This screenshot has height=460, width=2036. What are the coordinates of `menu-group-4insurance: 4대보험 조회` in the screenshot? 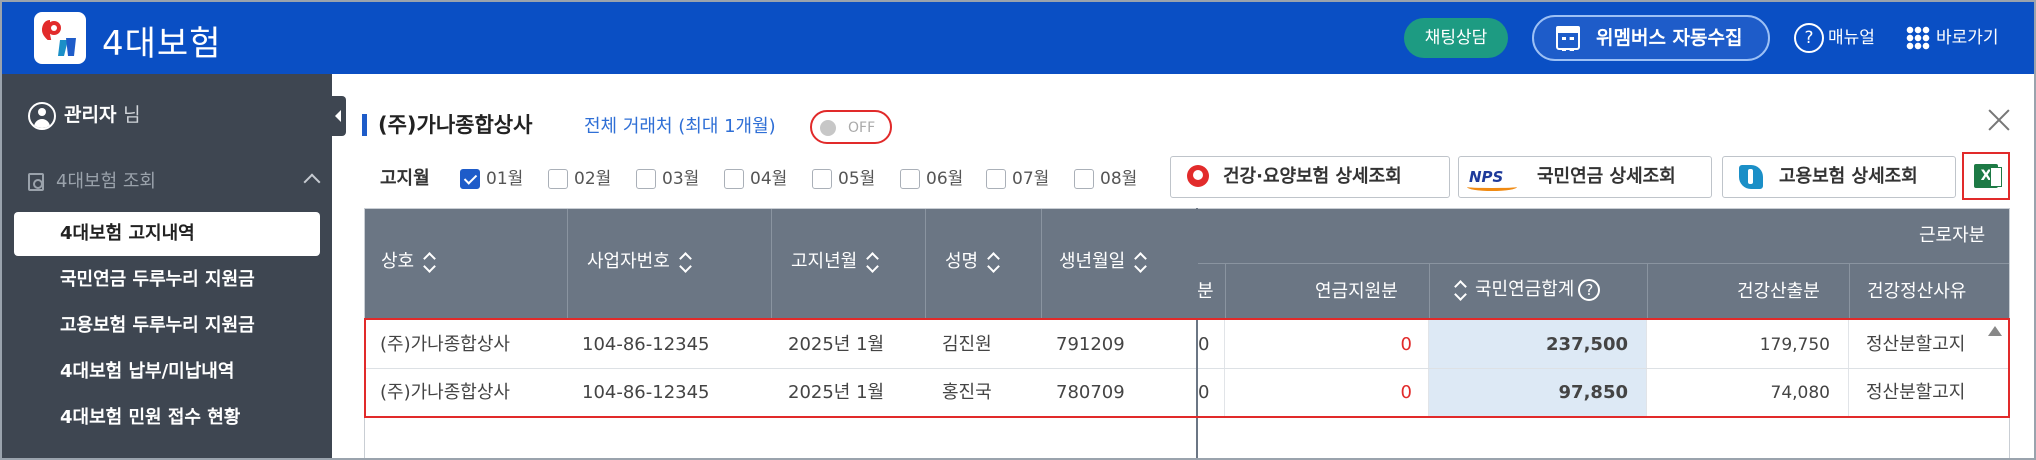 It's located at (174, 182).